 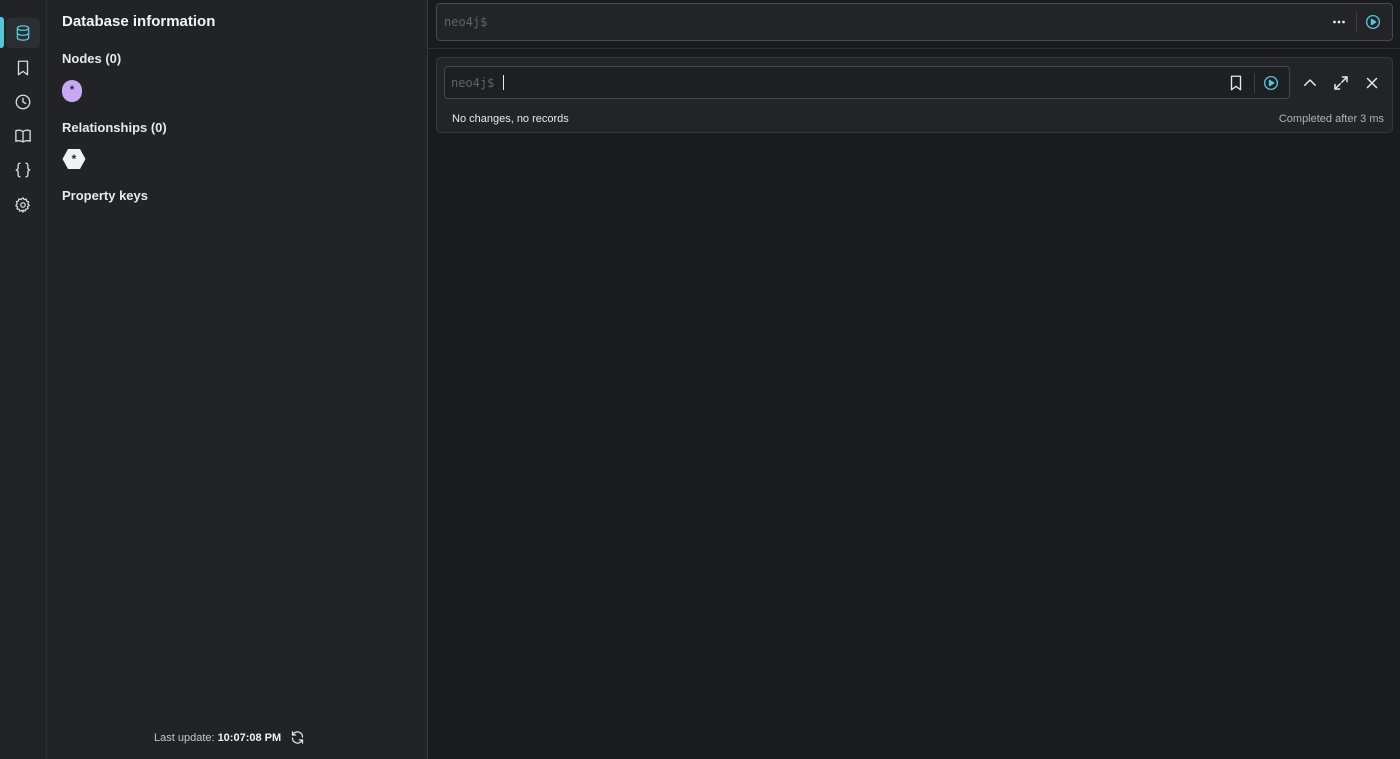 I want to click on clock-icon, so click(x=23, y=102).